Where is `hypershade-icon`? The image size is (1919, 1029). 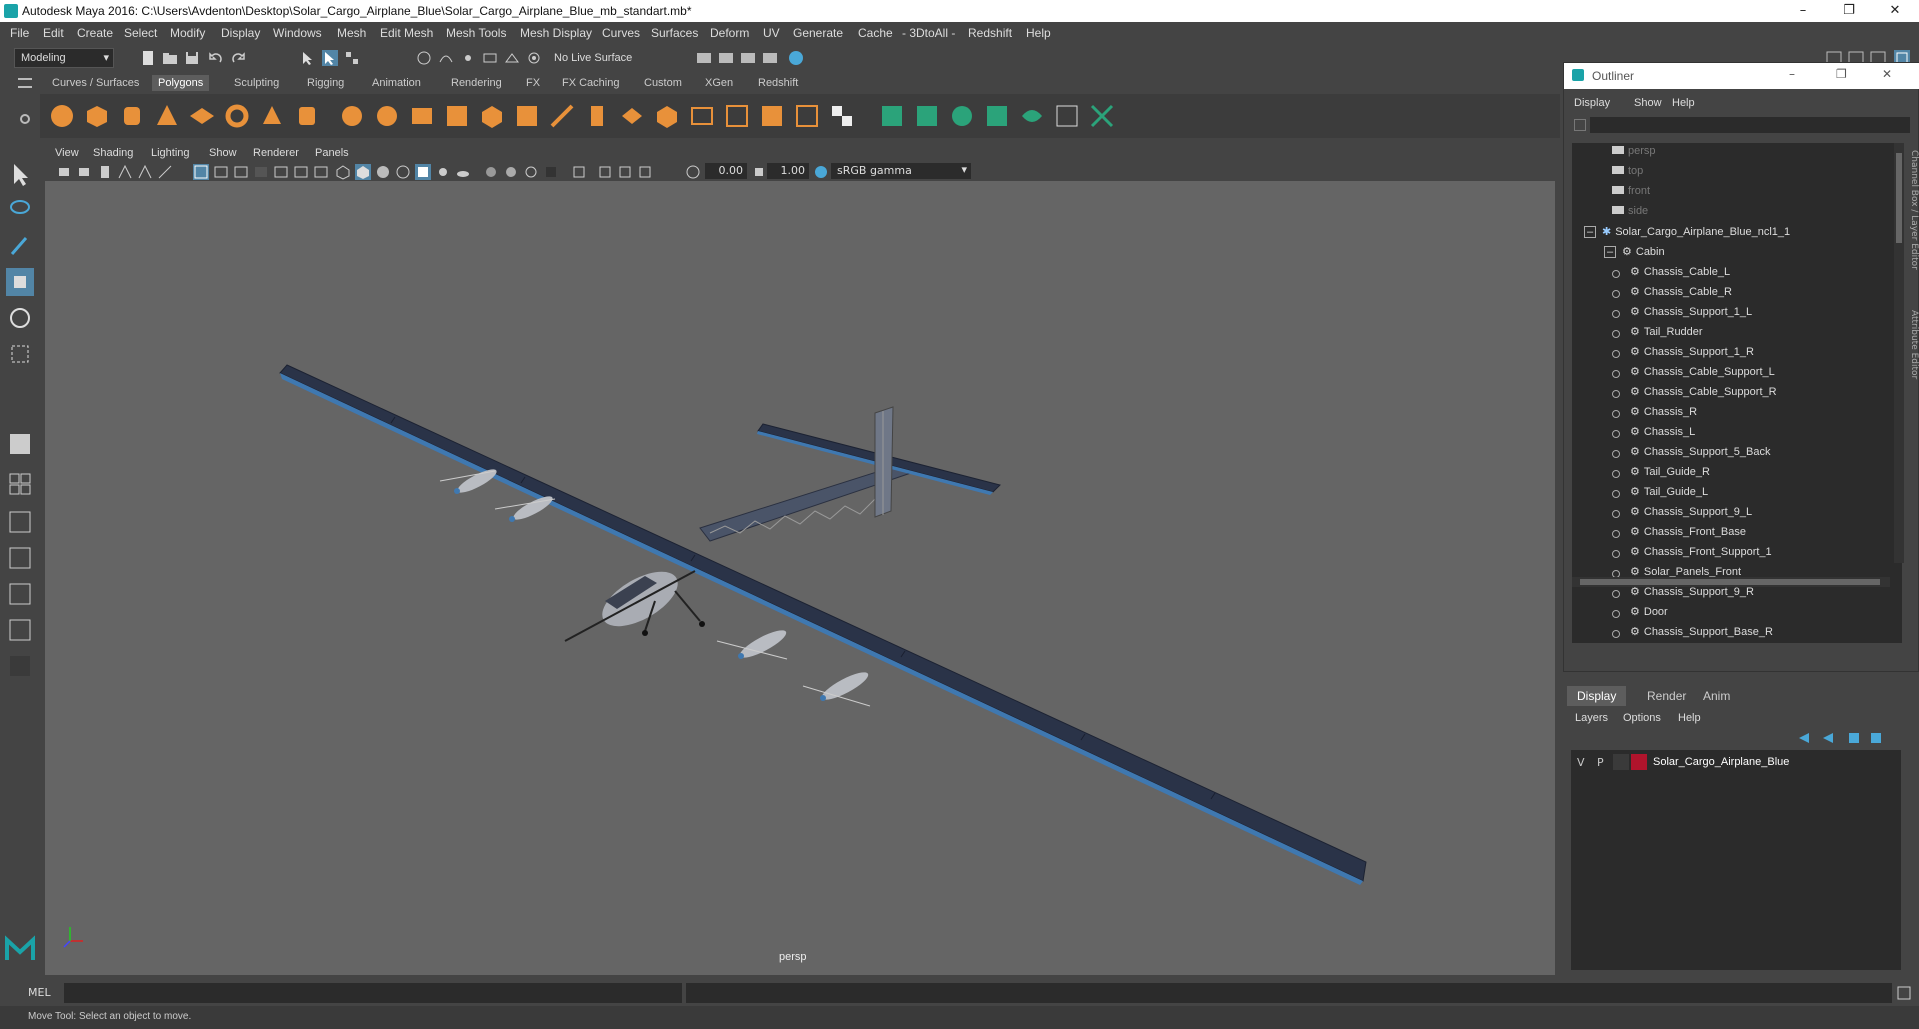 hypershade-icon is located at coordinates (796, 58).